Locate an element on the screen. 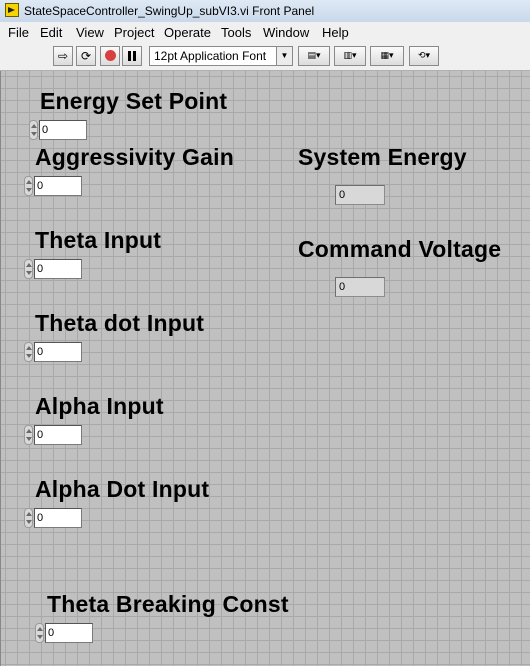  abort-execution-icon is located at coordinates (110, 56).